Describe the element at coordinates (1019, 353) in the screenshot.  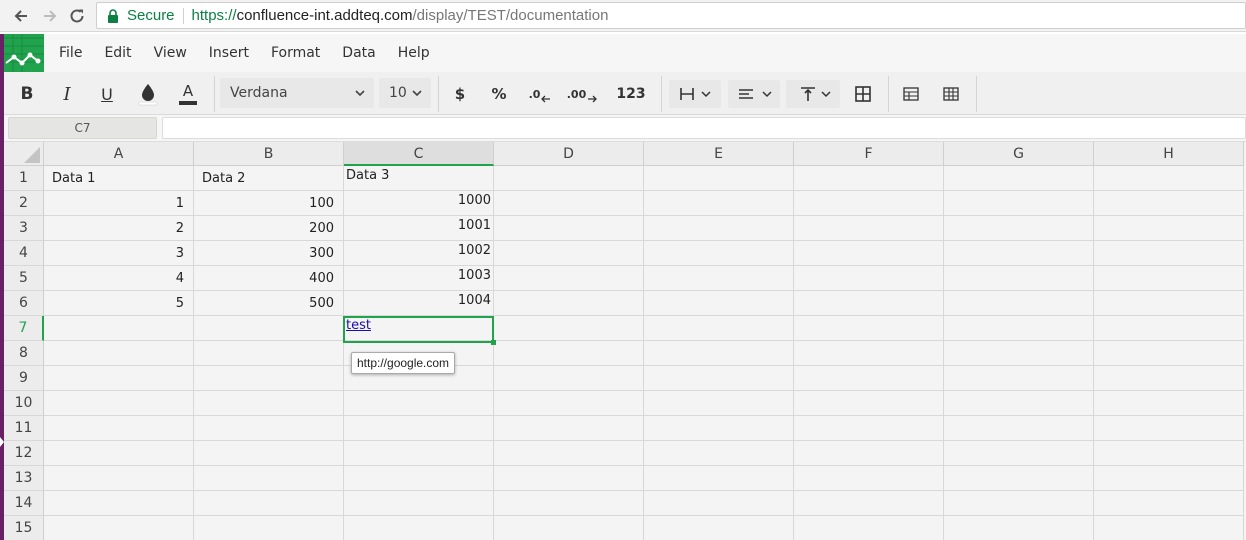
I see `cell-g8` at that location.